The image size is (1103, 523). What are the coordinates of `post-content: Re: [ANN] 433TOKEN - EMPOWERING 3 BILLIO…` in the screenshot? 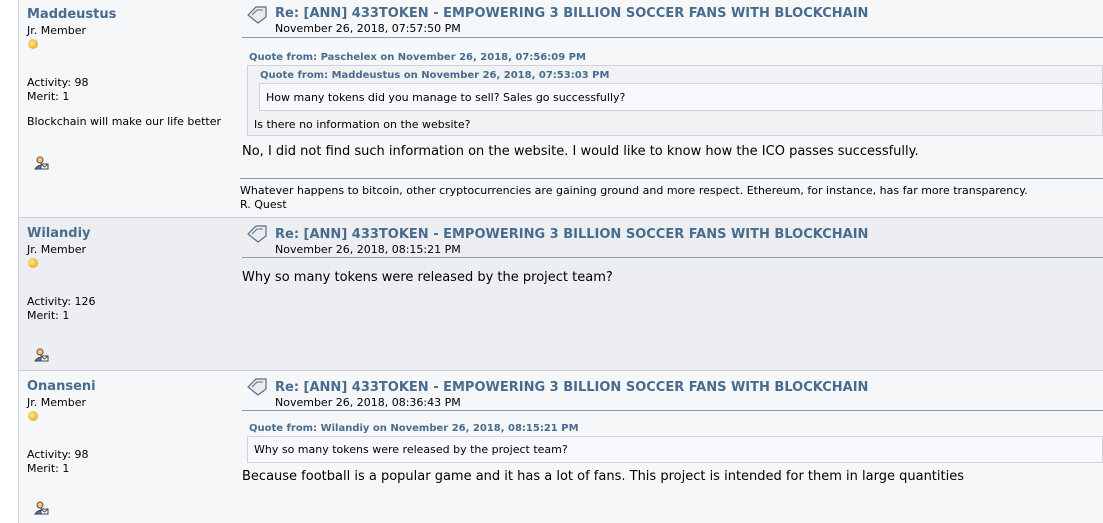 It's located at (672, 251).